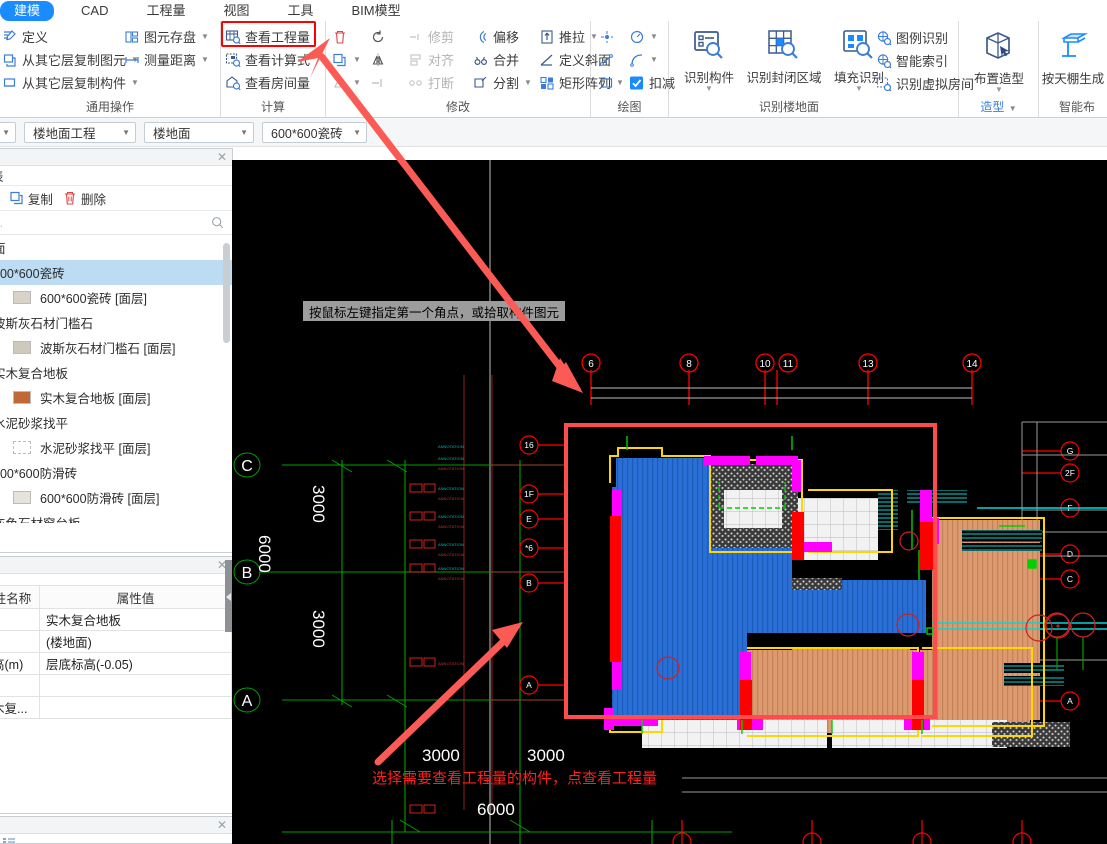  What do you see at coordinates (378, 82) in the screenshot?
I see `ribbon-item-extend` at bounding box center [378, 82].